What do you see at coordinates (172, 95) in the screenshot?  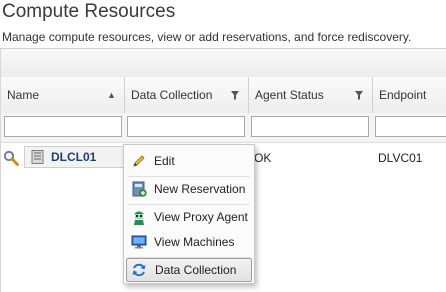 I see `column-header-label: Data Collection` at bounding box center [172, 95].